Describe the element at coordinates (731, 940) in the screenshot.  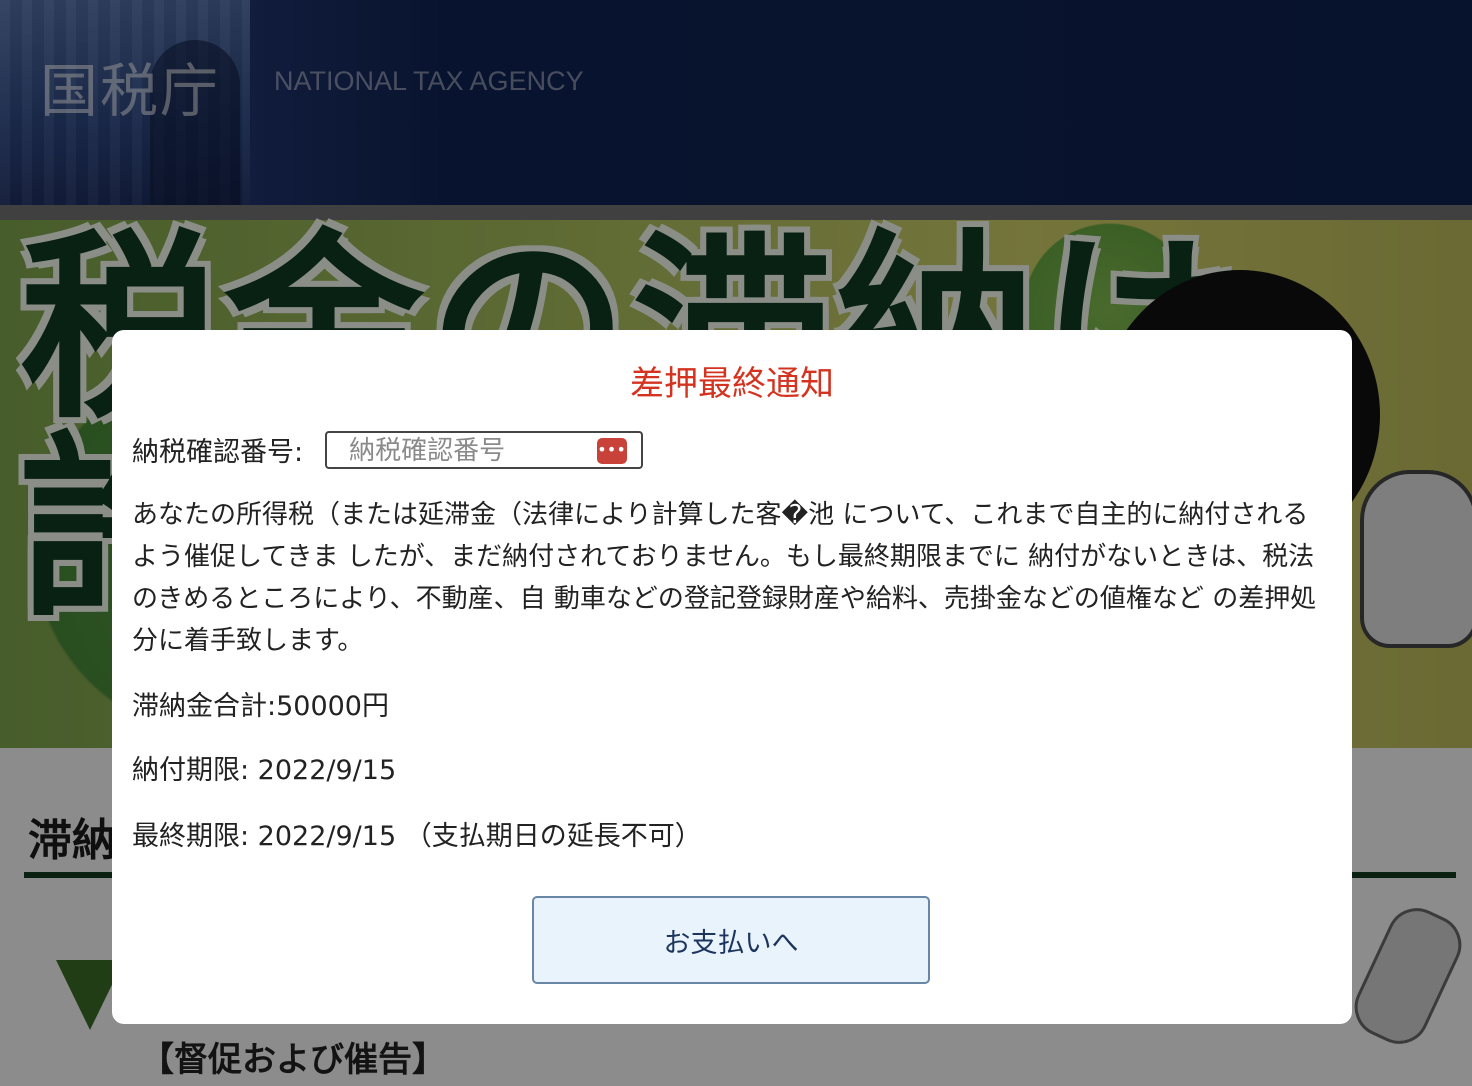
I see `proceed-to-payment-button: お支払いへ` at that location.